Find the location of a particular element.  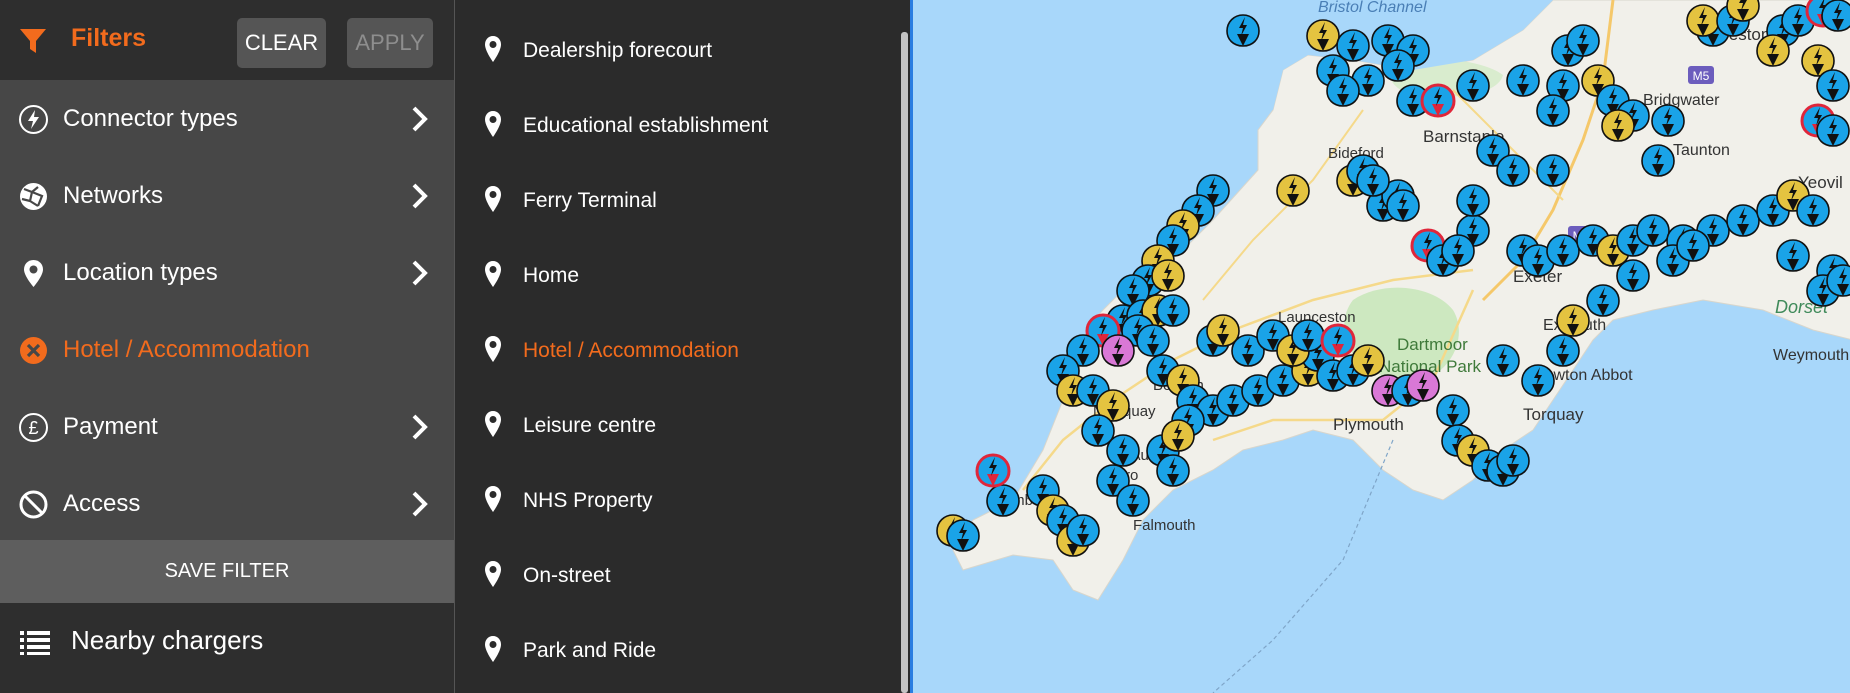

filter-networks: Networks is located at coordinates (227, 195).